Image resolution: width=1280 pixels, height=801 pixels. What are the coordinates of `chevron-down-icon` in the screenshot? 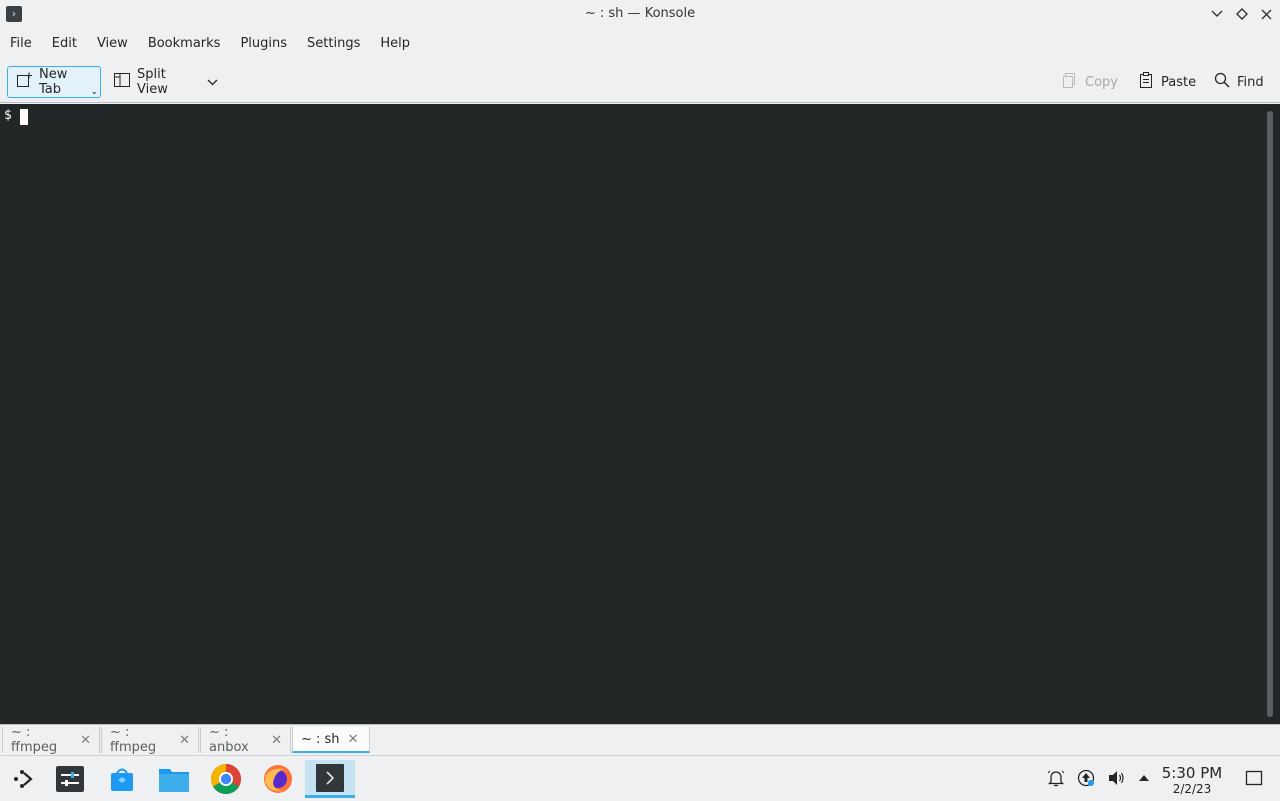 It's located at (212, 82).